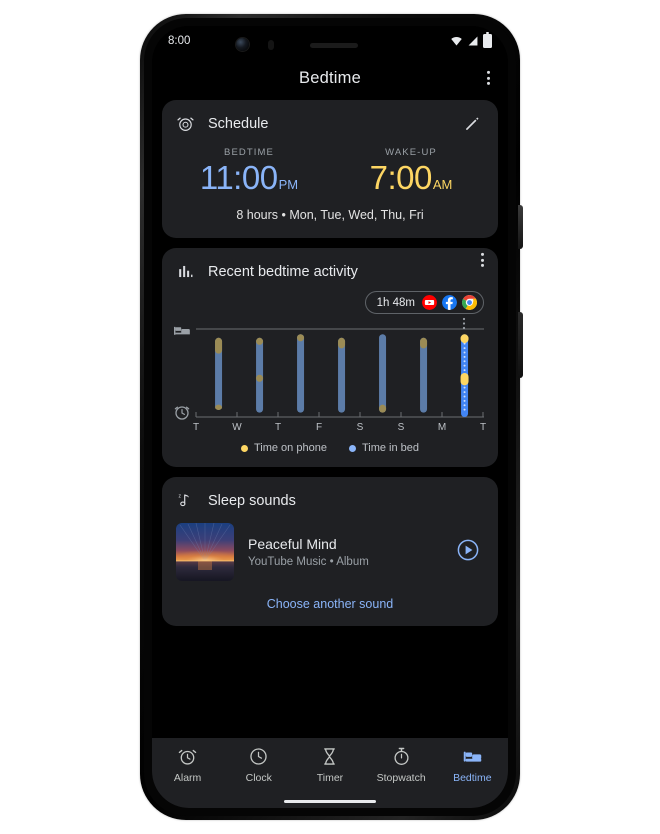 The height and width of the screenshot is (834, 660). I want to click on bed-icon, so click(472, 756).